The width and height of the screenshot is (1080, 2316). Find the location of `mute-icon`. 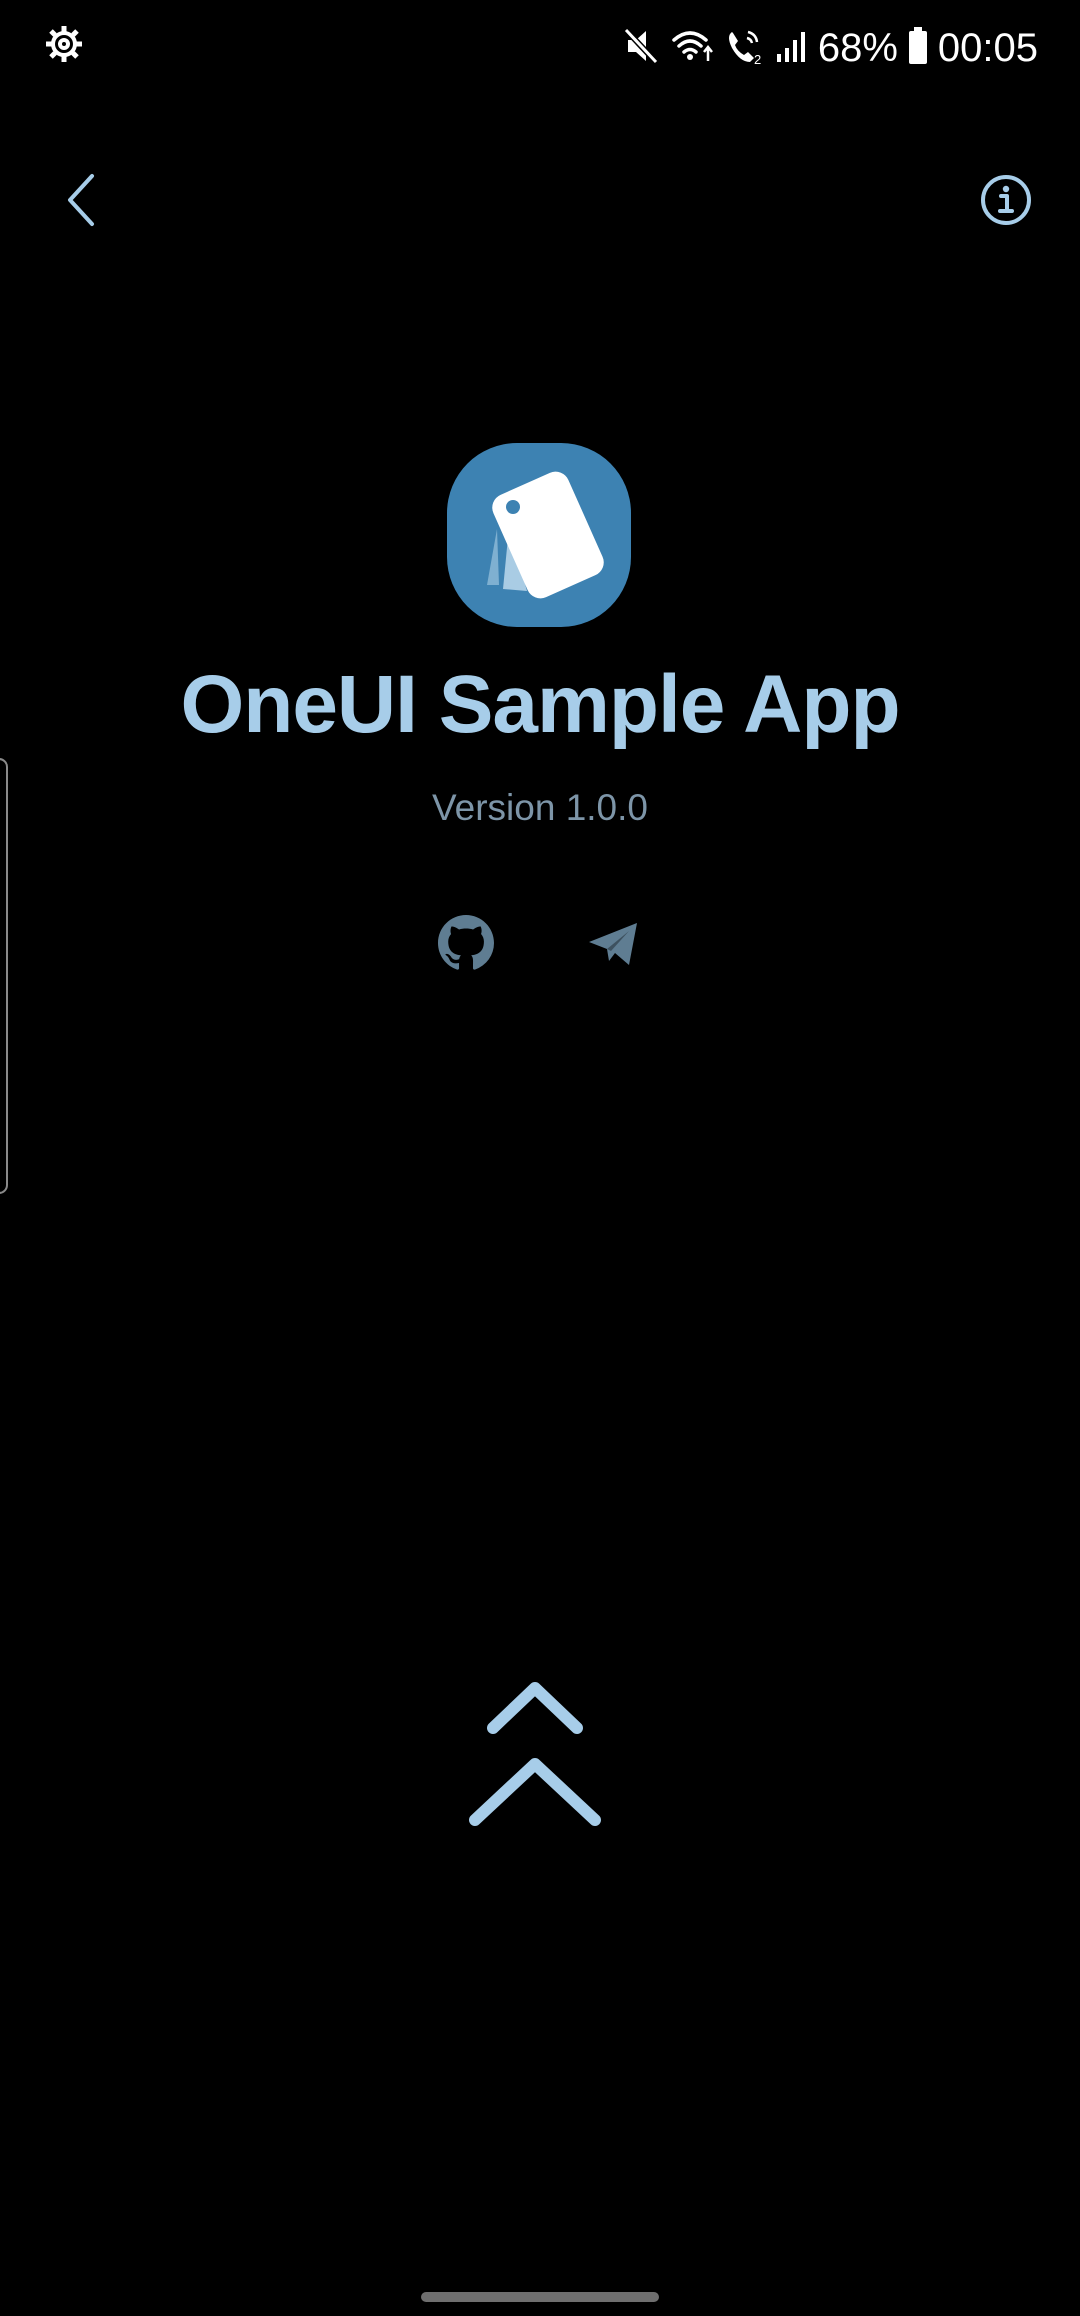

mute-icon is located at coordinates (641, 48).